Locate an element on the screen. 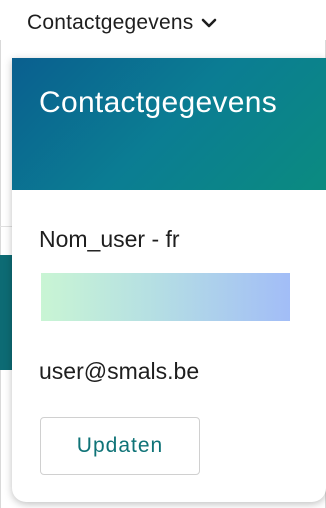  user-name: Nom_user - fr is located at coordinates (109, 239).